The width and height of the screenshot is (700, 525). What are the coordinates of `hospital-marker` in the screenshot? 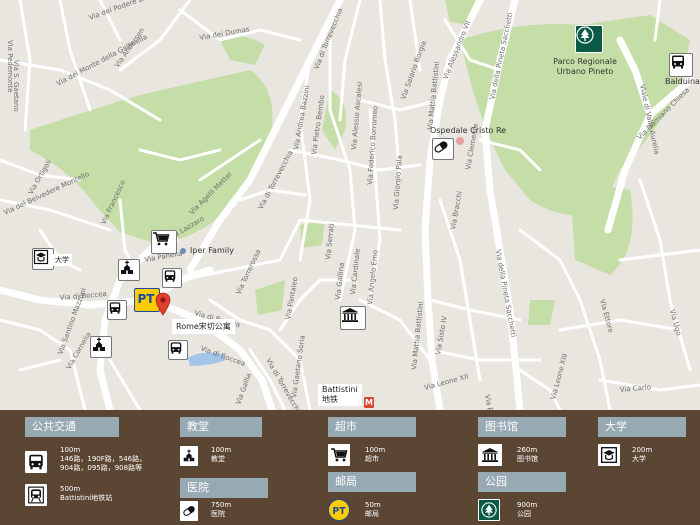 It's located at (443, 149).